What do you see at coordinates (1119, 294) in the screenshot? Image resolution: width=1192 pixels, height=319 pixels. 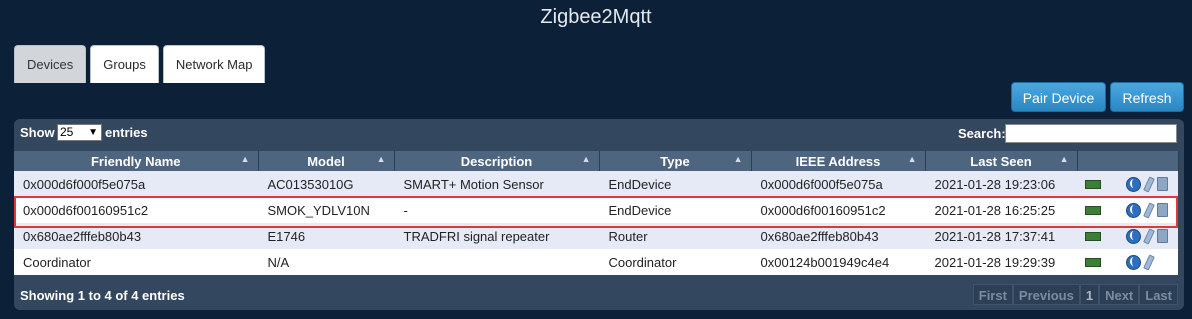 I see `pager-next: Next` at bounding box center [1119, 294].